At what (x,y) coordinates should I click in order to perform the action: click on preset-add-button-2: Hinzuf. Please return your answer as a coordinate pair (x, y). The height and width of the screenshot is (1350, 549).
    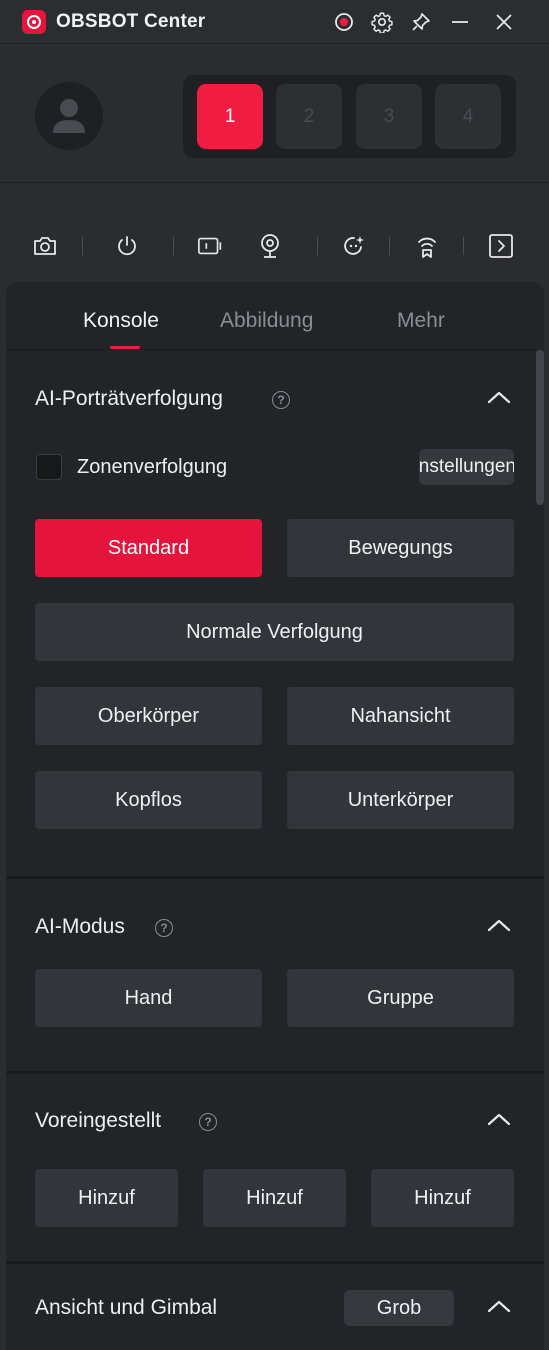
    Looking at the image, I should click on (274, 1198).